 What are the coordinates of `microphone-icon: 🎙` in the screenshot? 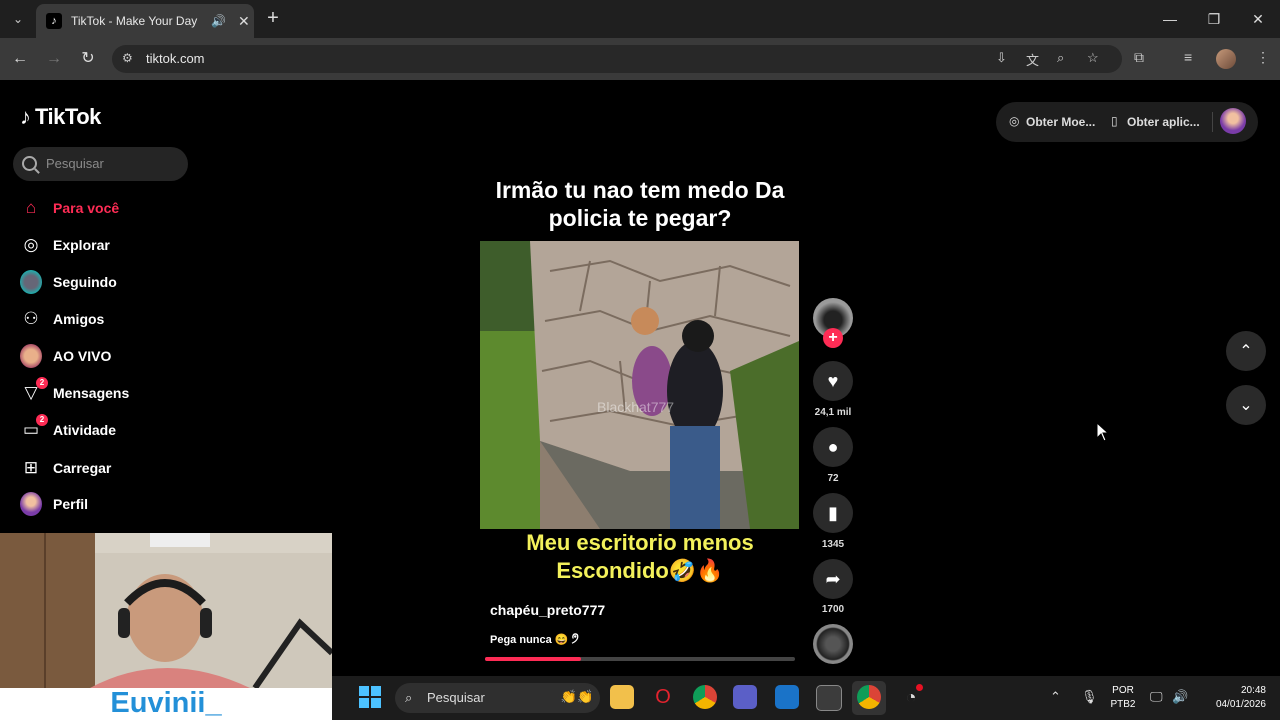 It's located at (1089, 697).